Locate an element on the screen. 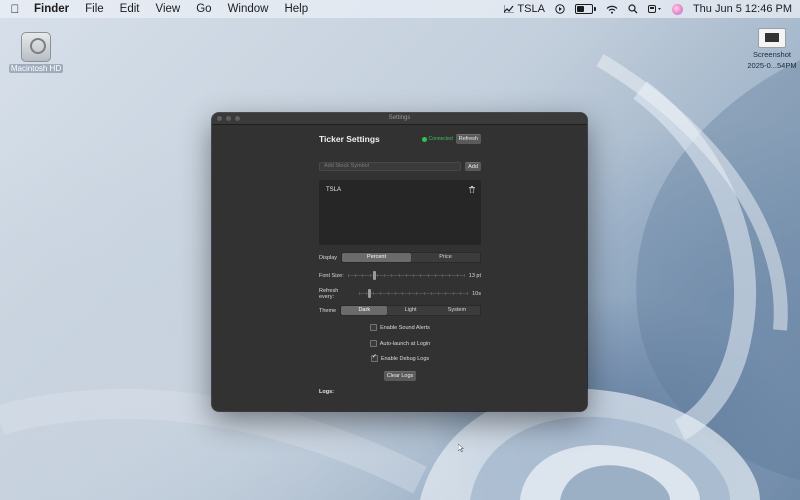 This screenshot has height=500, width=800. mouse-cursor-icon is located at coordinates (461, 448).